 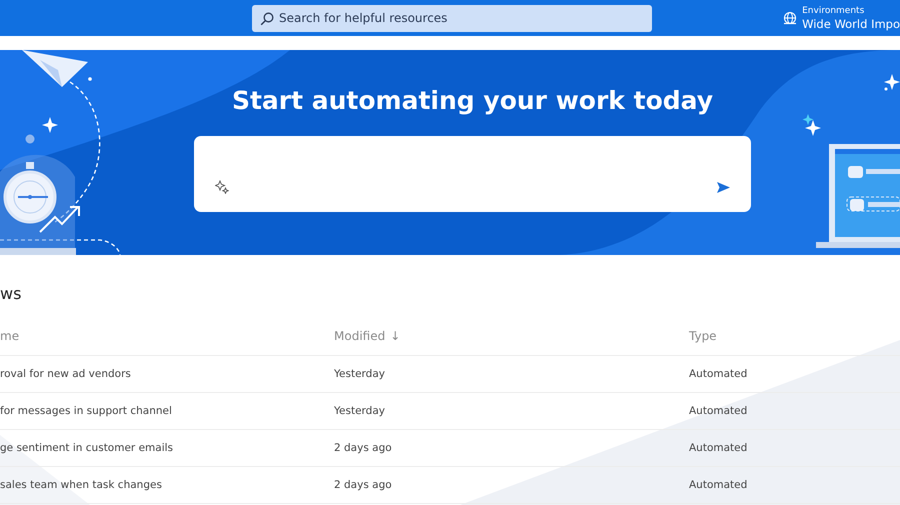 What do you see at coordinates (395, 336) in the screenshot?
I see `sort-arrow-icon: ↓` at bounding box center [395, 336].